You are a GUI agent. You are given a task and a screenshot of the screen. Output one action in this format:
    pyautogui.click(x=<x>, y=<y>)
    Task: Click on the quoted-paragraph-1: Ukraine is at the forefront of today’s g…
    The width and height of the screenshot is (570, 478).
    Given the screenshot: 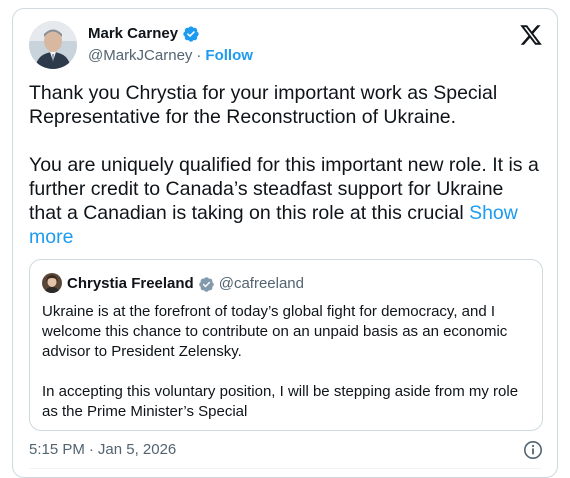 What is the action you would take?
    pyautogui.click(x=275, y=331)
    